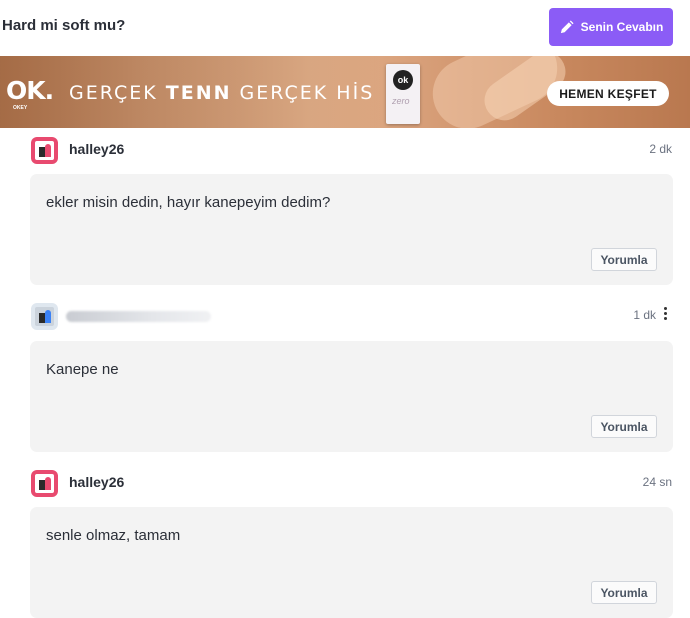 The height and width of the screenshot is (618, 690). Describe the element at coordinates (30, 90) in the screenshot. I see `brand-logo: OK.` at that location.